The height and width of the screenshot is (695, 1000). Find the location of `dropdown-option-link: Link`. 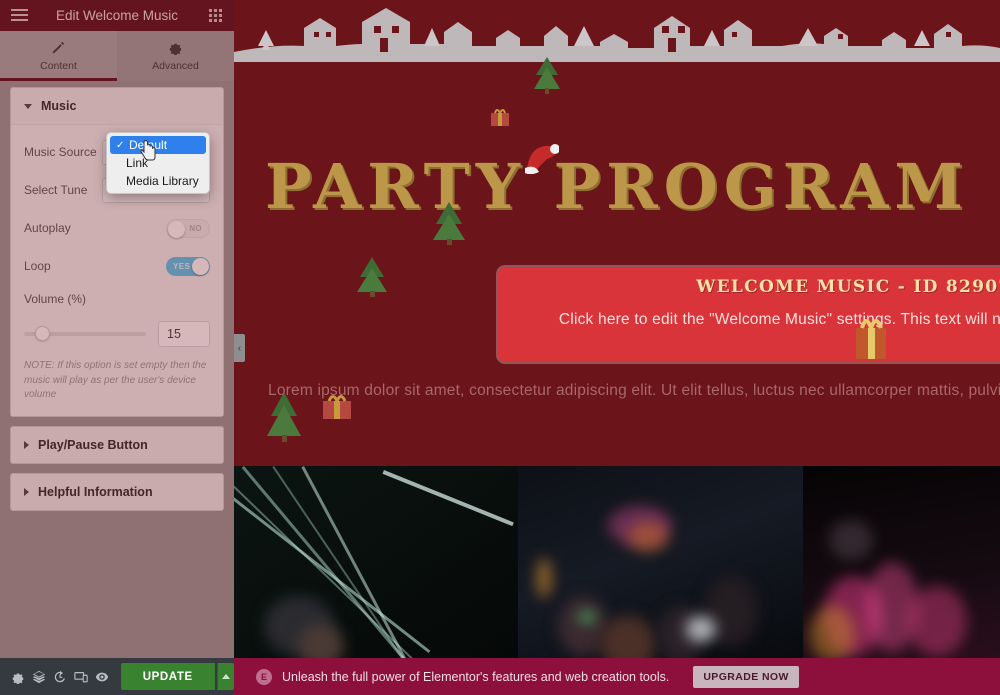

dropdown-option-link: Link is located at coordinates (158, 163).